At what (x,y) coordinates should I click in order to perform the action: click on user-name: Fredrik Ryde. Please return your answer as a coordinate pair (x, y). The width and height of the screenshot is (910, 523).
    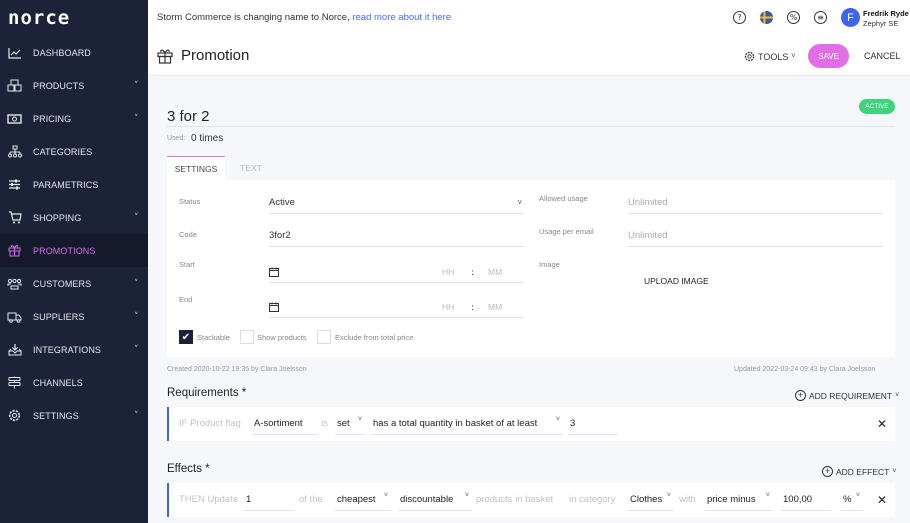
    Looking at the image, I should click on (886, 13).